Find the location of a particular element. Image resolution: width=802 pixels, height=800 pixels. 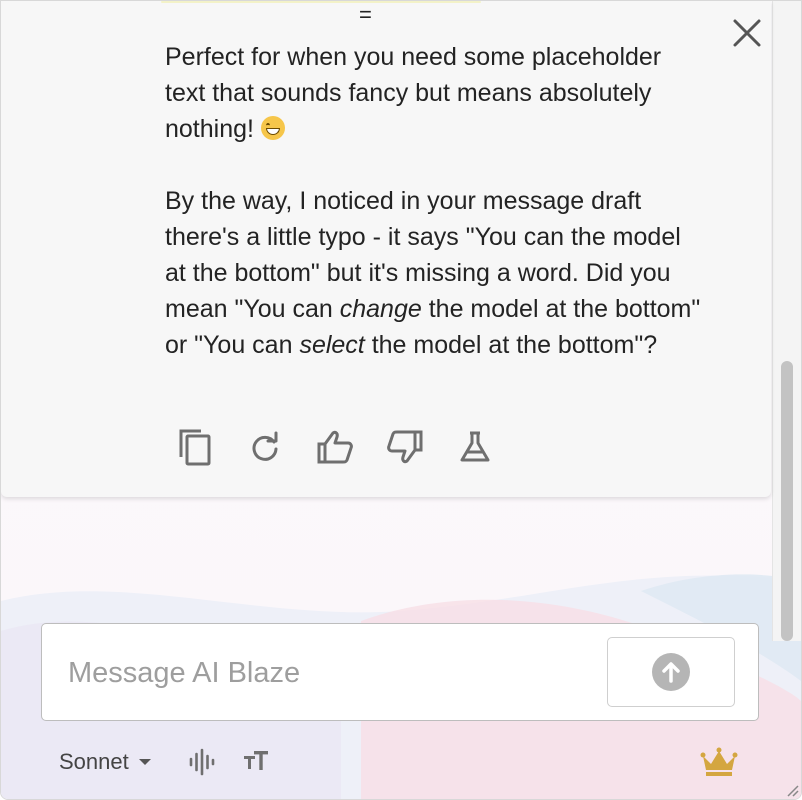

model-selector-label: Sonnet is located at coordinates (94, 761).